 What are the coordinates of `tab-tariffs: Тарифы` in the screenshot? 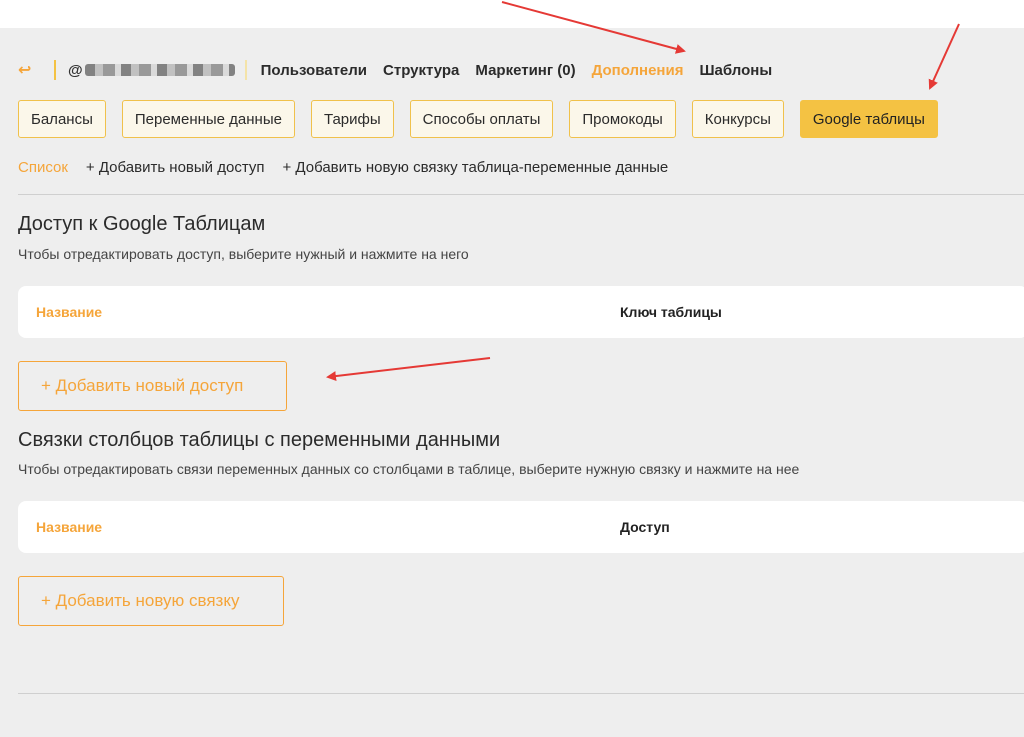 It's located at (352, 119).